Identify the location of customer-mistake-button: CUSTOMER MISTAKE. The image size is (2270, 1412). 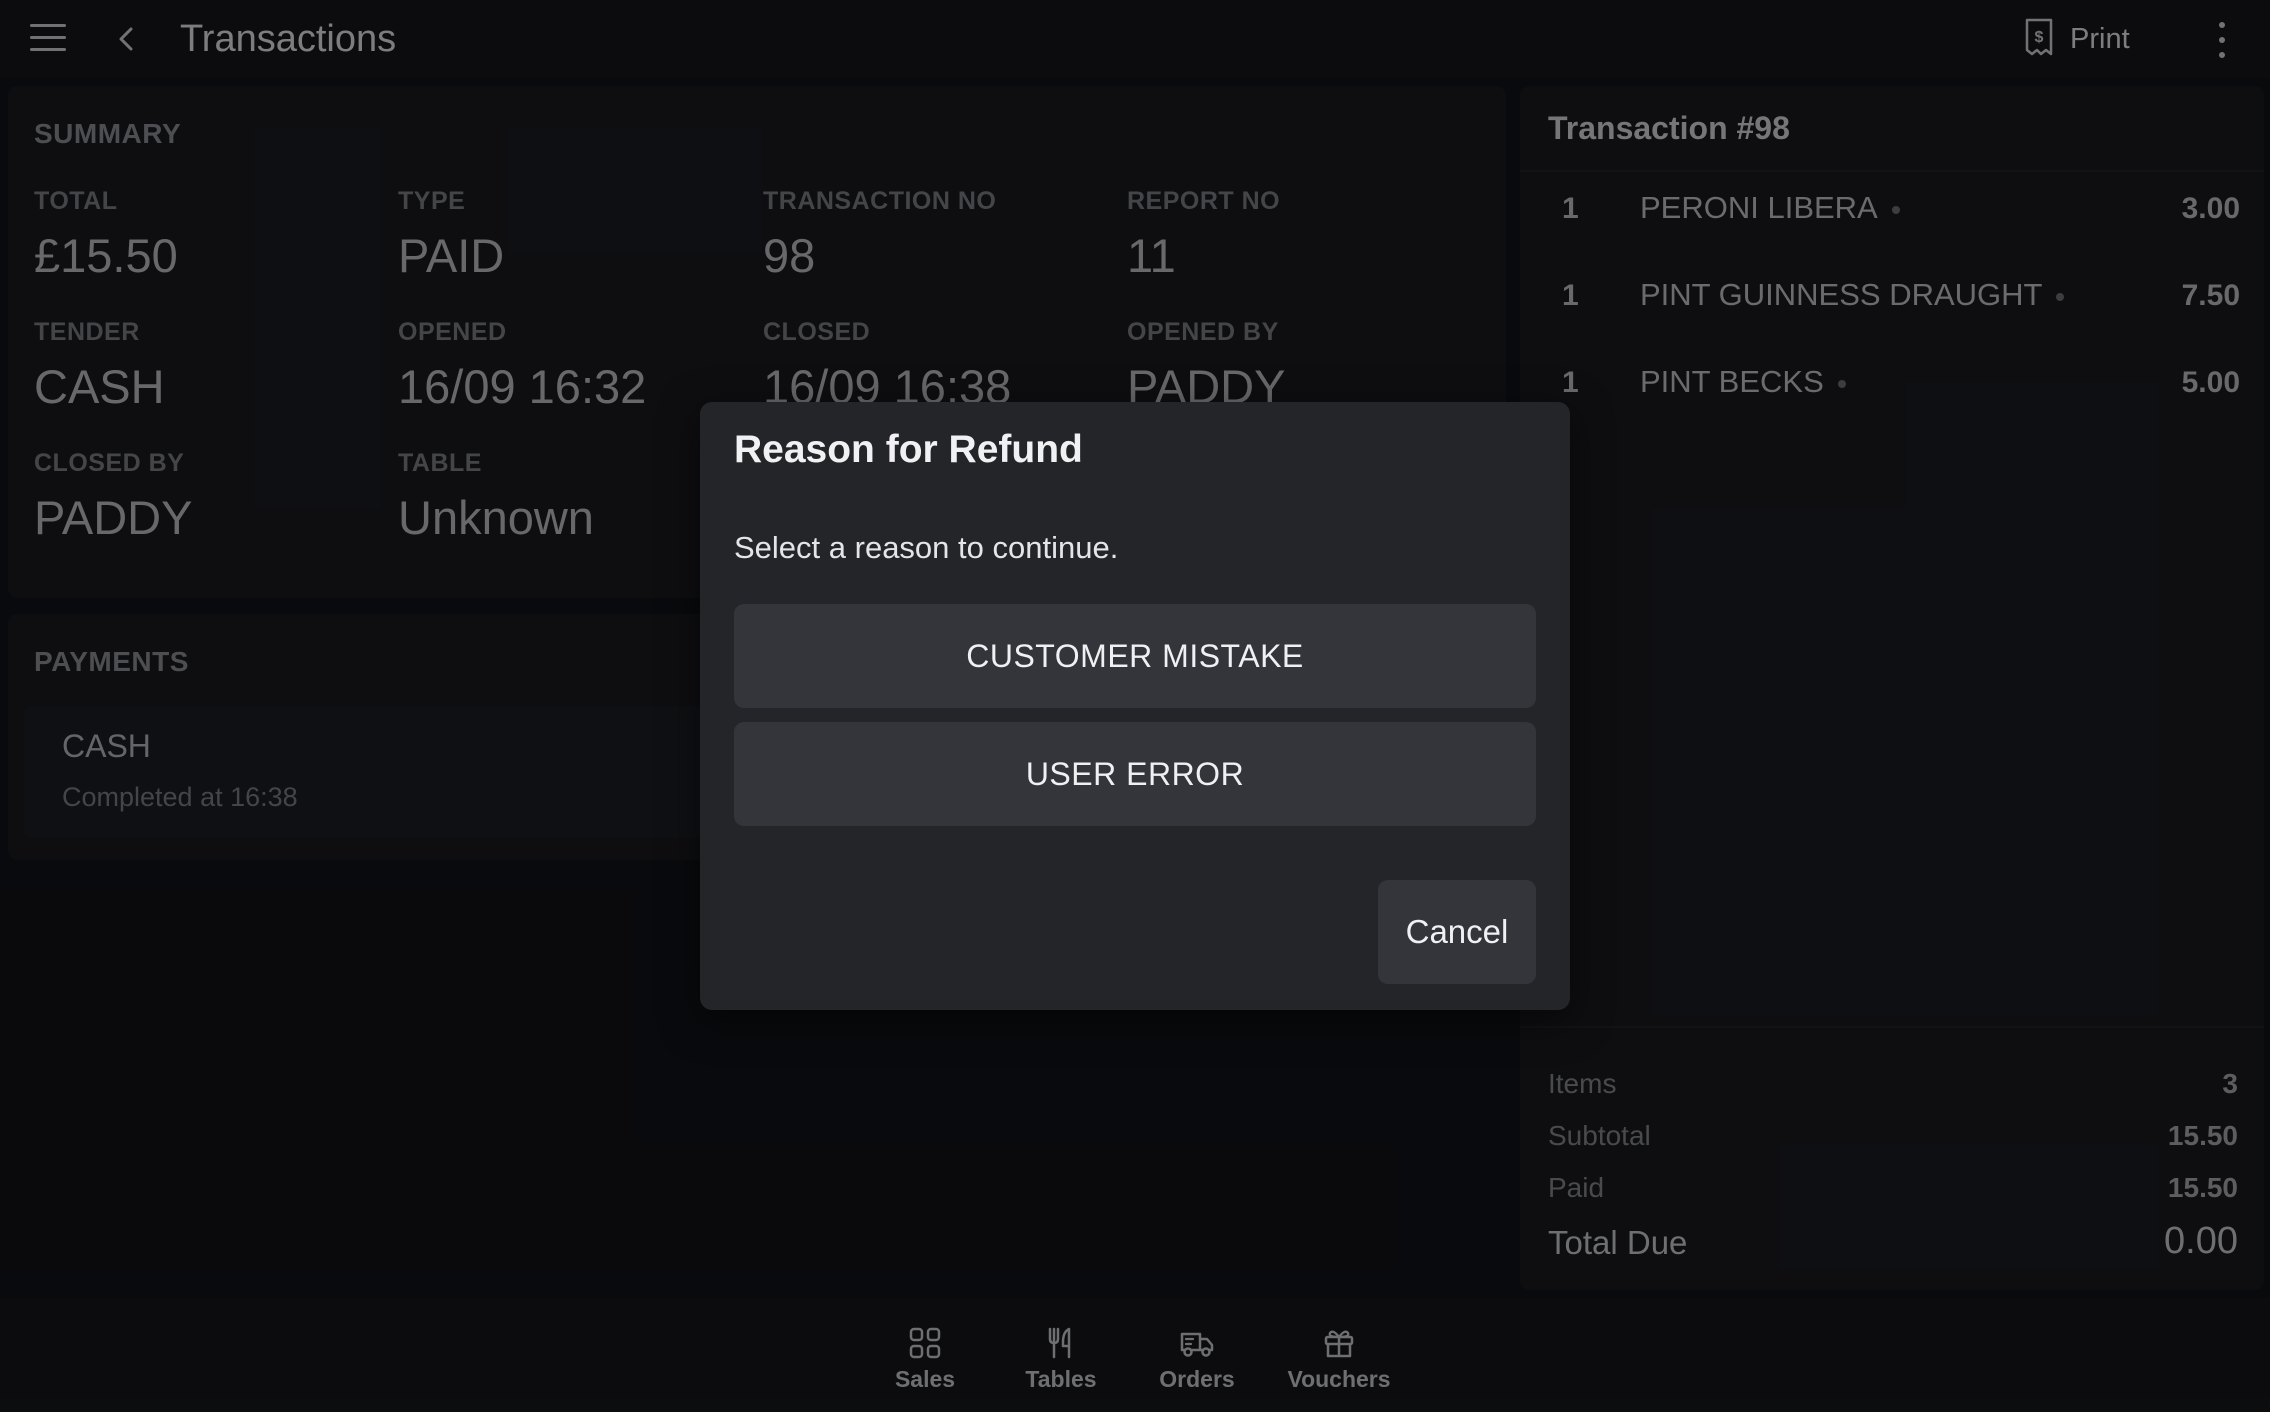
(1135, 656).